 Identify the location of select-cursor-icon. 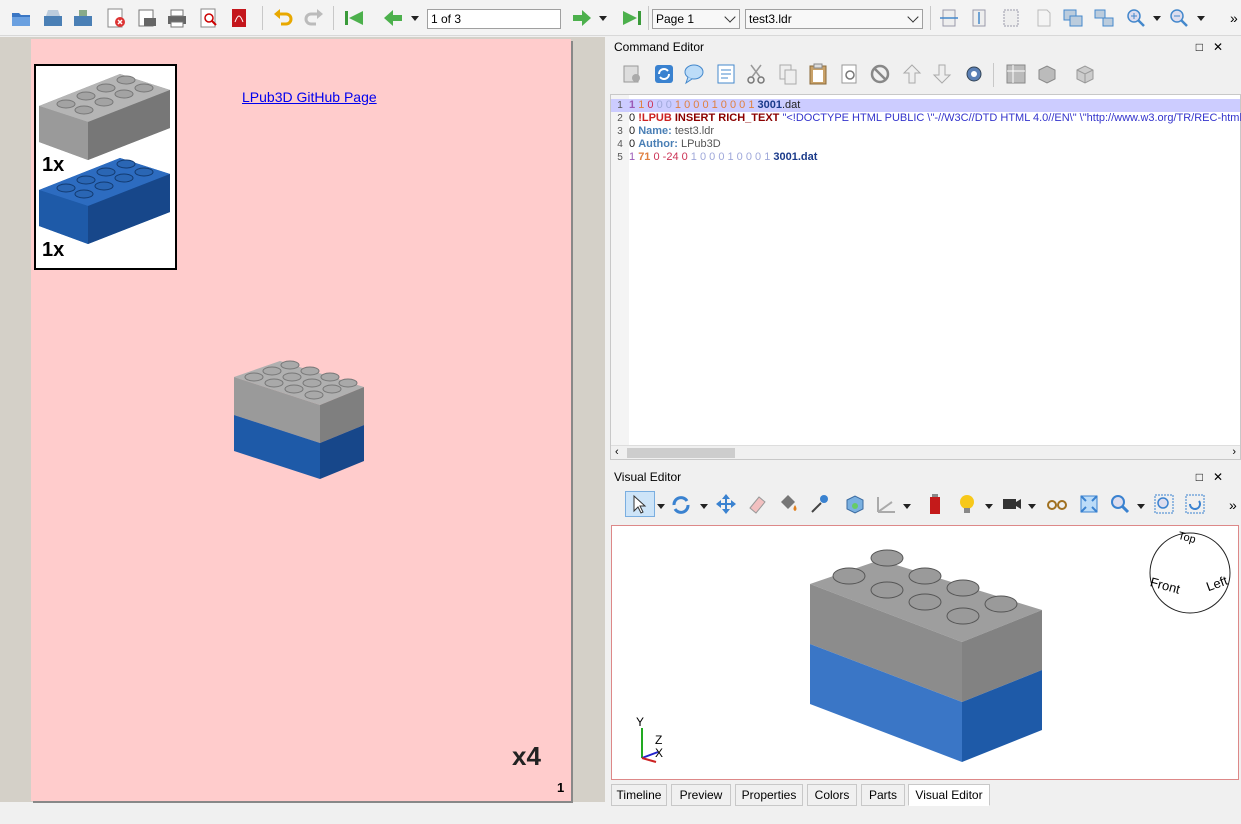
(640, 504).